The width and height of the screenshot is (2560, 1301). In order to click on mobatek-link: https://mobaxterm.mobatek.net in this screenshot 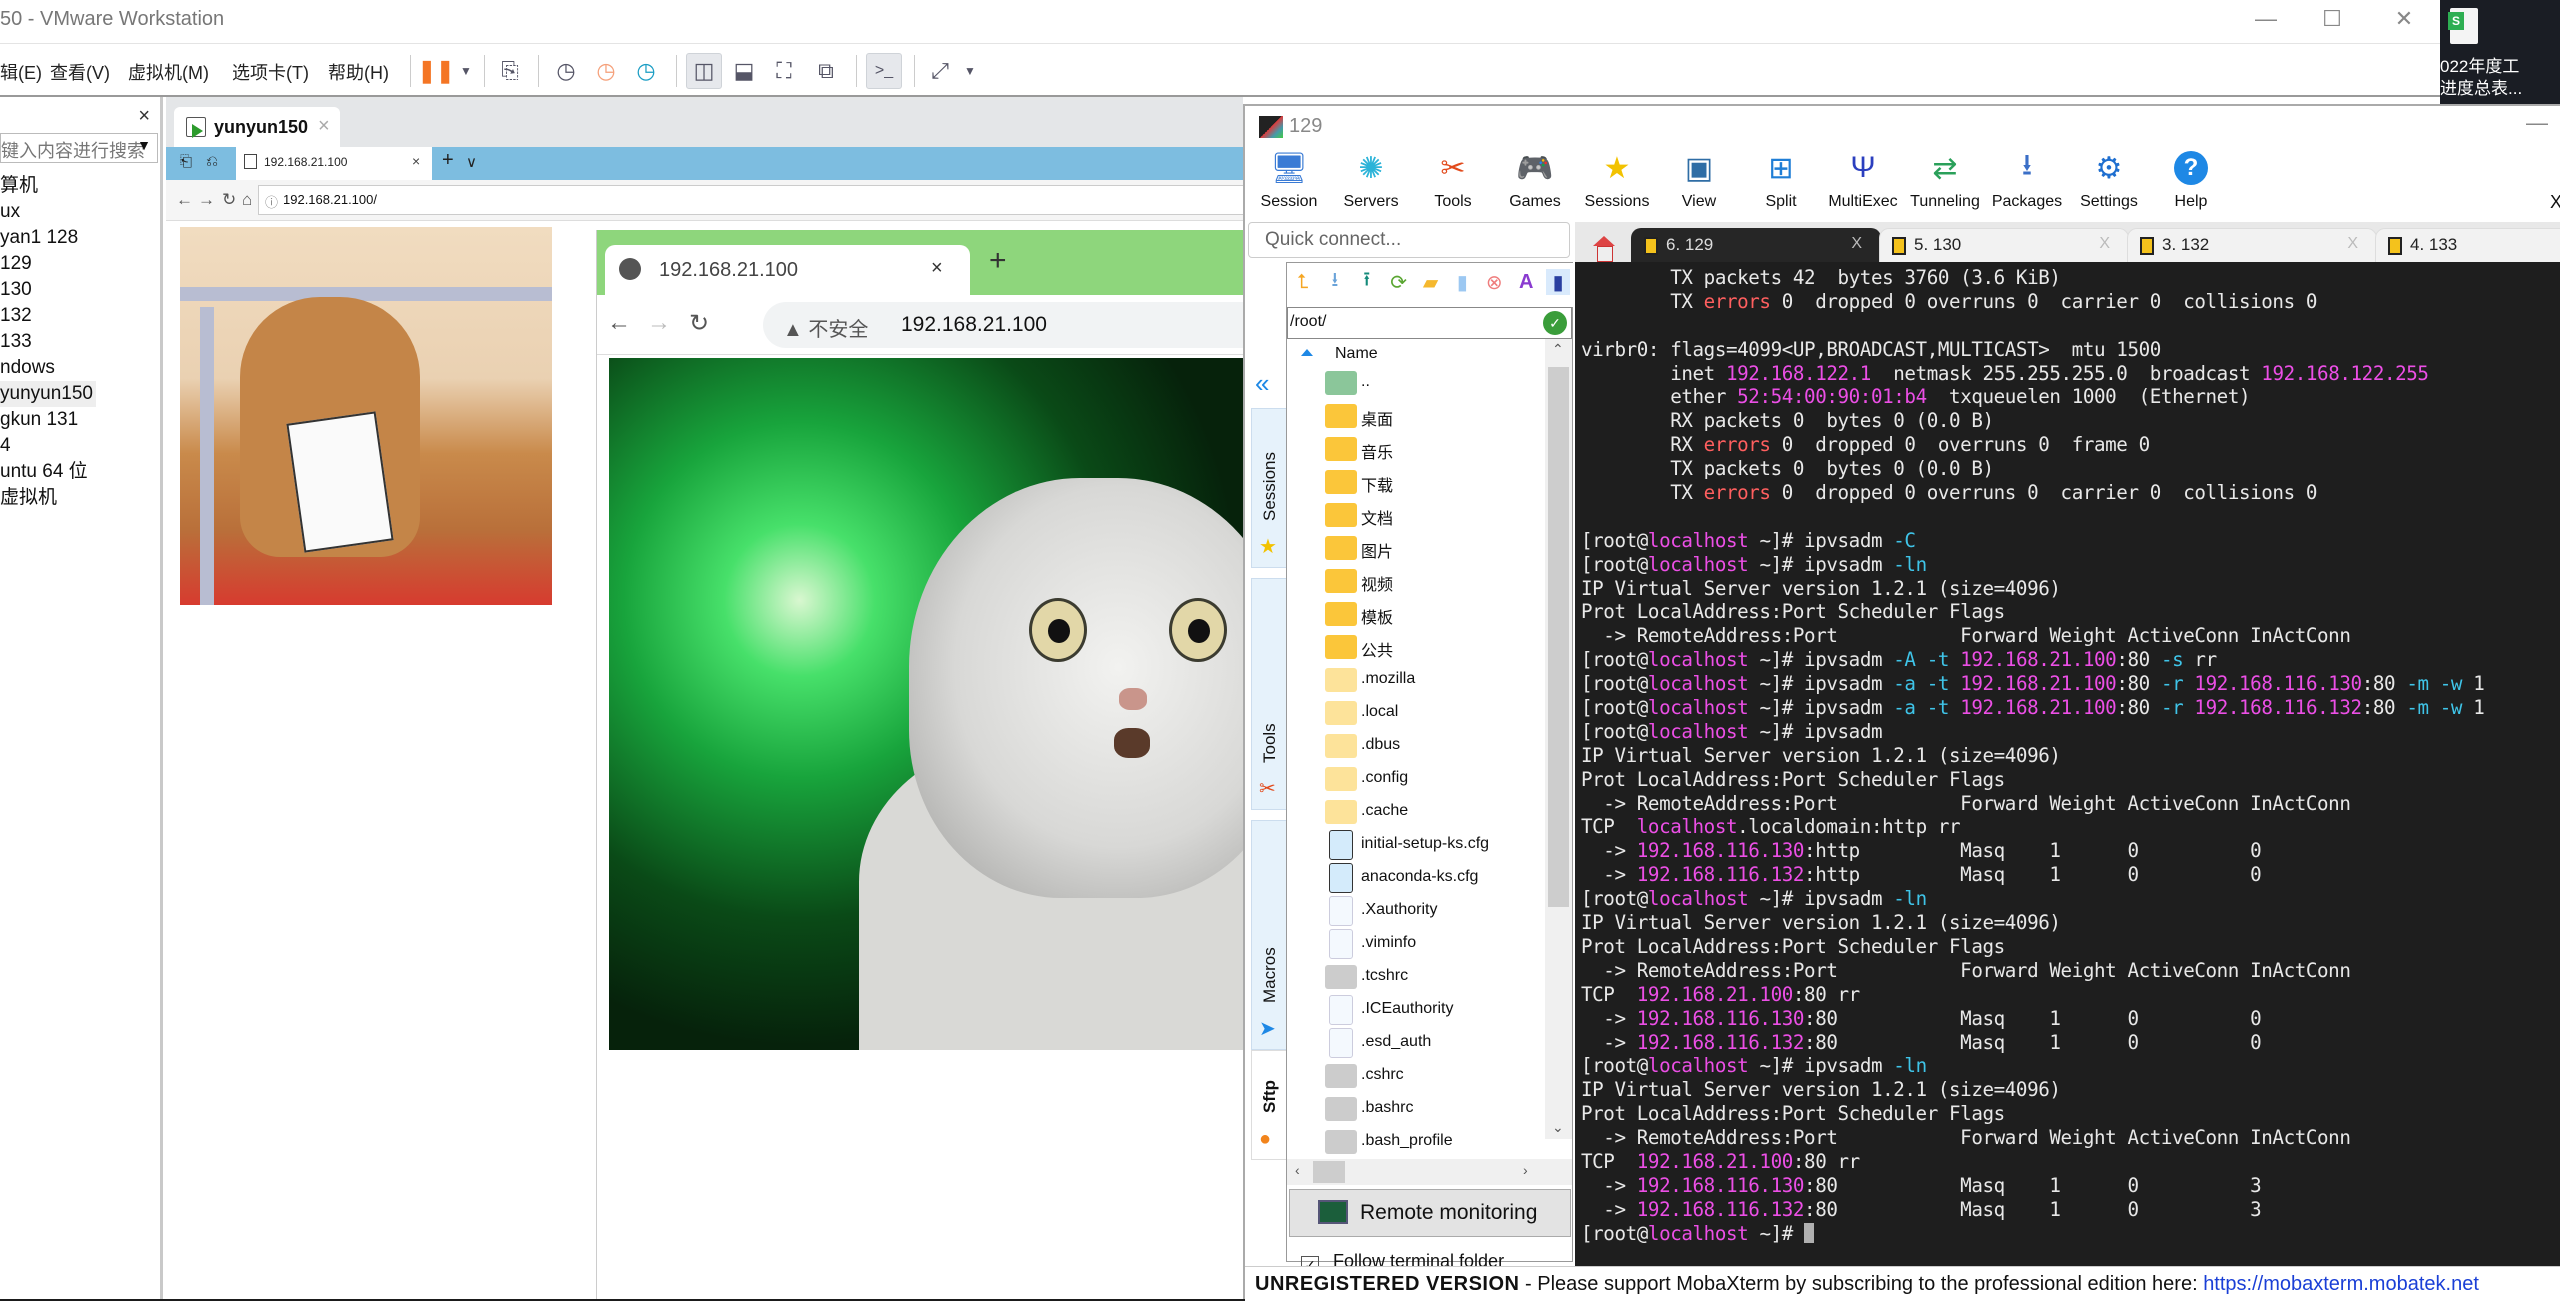, I will do `click(2341, 1284)`.